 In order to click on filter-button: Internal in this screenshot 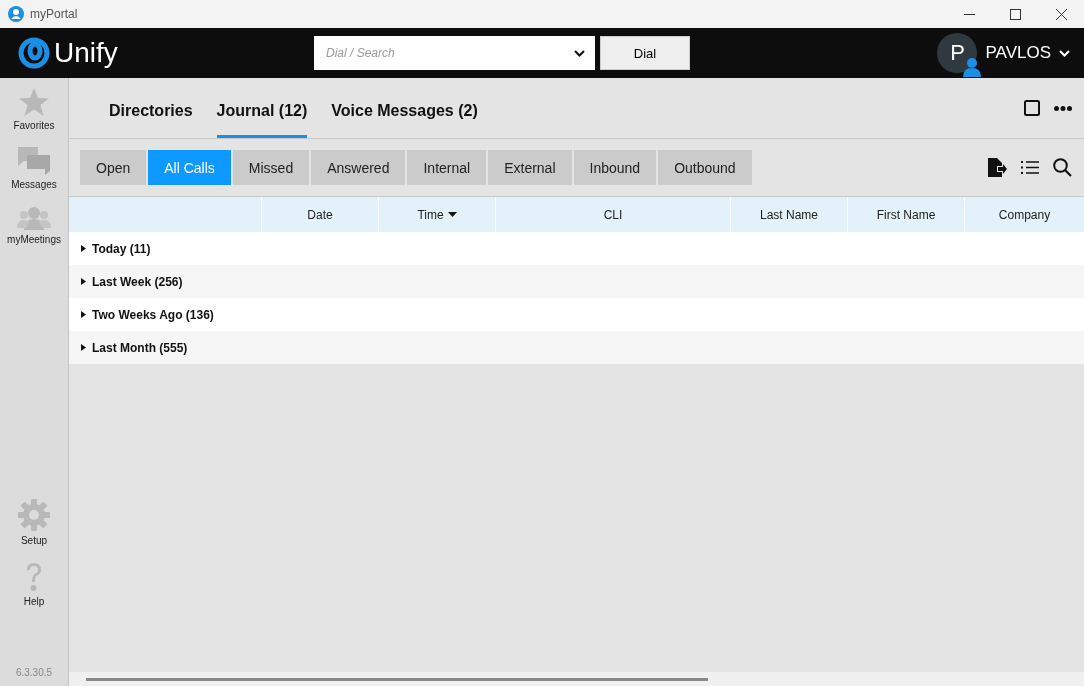, I will do `click(447, 167)`.